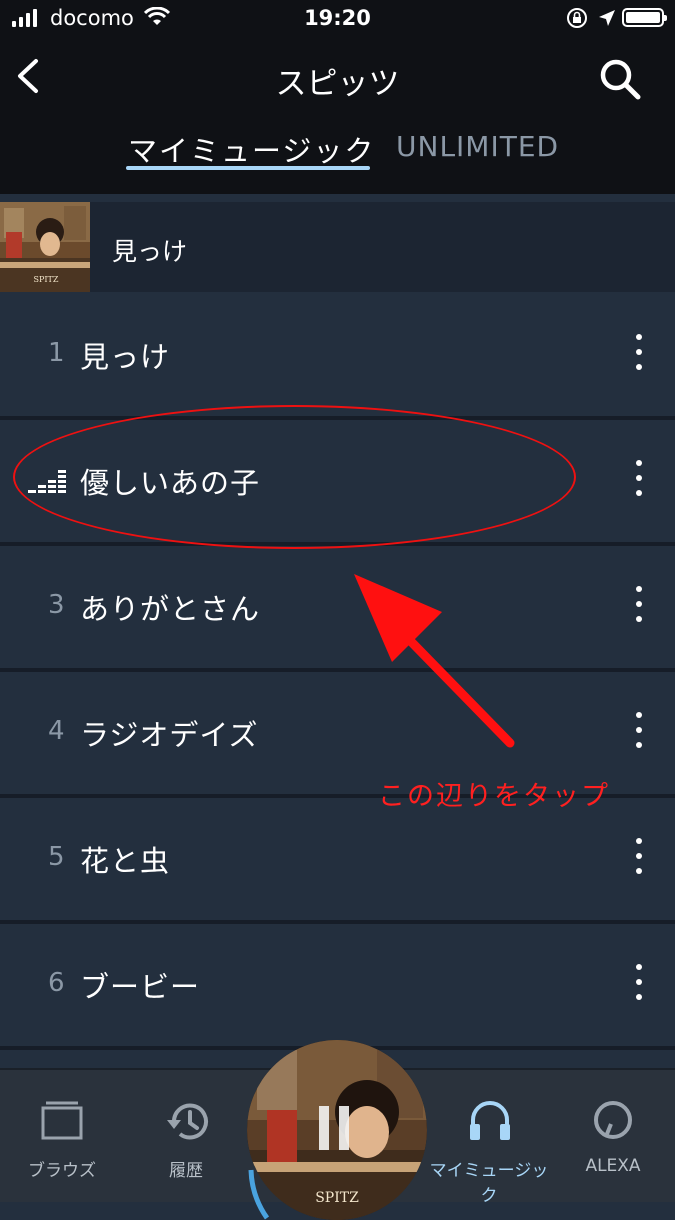 Image resolution: width=675 pixels, height=1220 pixels. Describe the element at coordinates (337, 357) in the screenshot. I see `track-row: 1 見っけ` at that location.